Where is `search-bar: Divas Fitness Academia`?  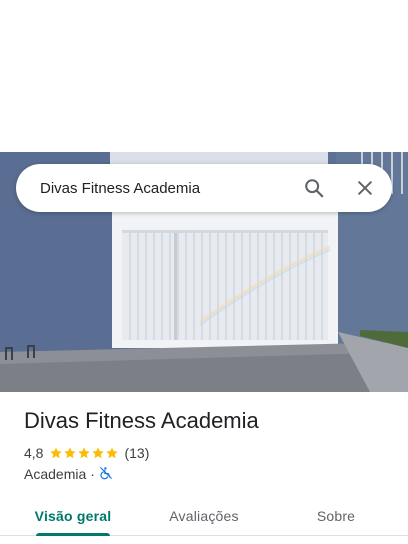
search-bar: Divas Fitness Academia is located at coordinates (204, 188).